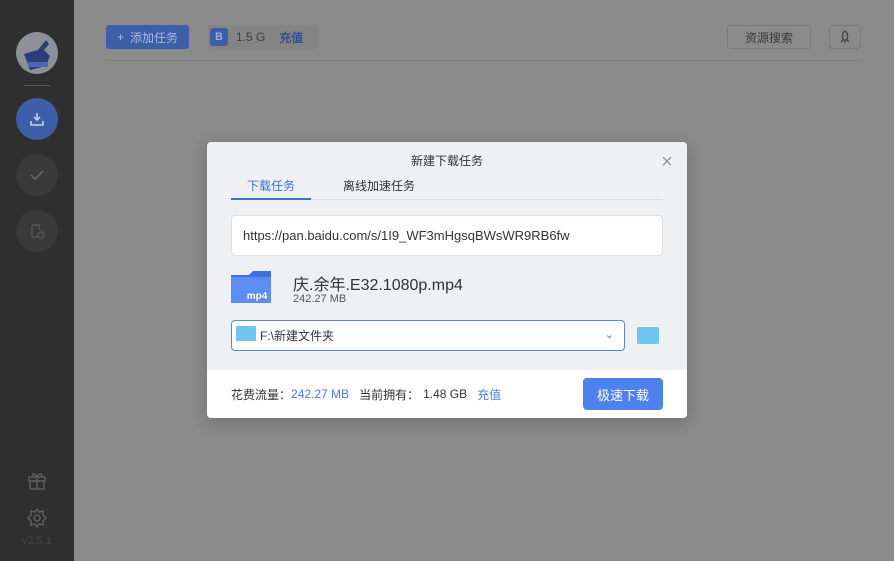  I want to click on folder-icon, so click(246, 333).